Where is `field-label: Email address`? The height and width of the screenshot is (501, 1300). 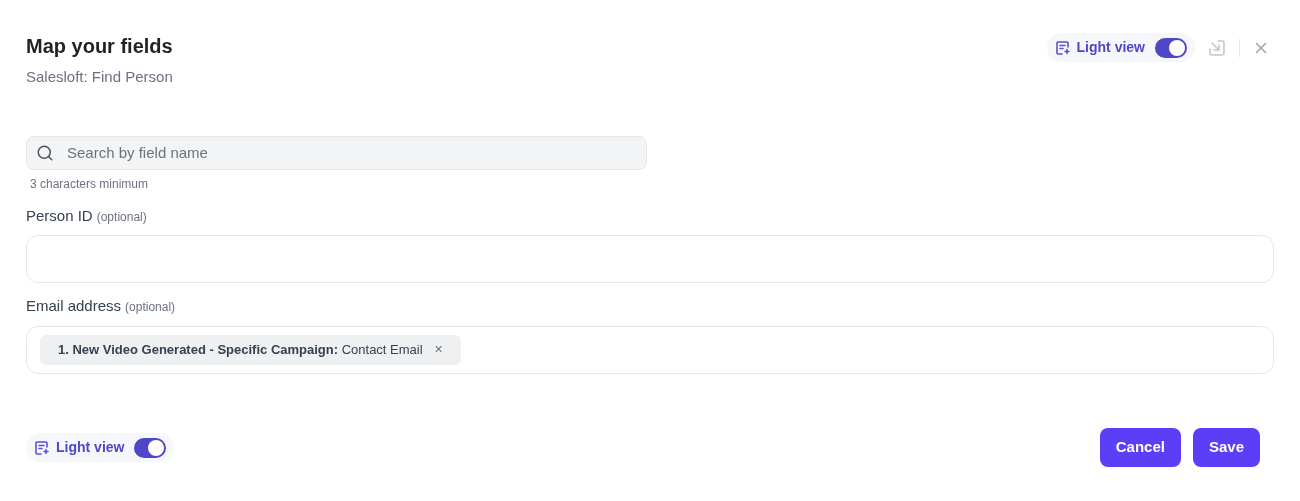 field-label: Email address is located at coordinates (74, 306).